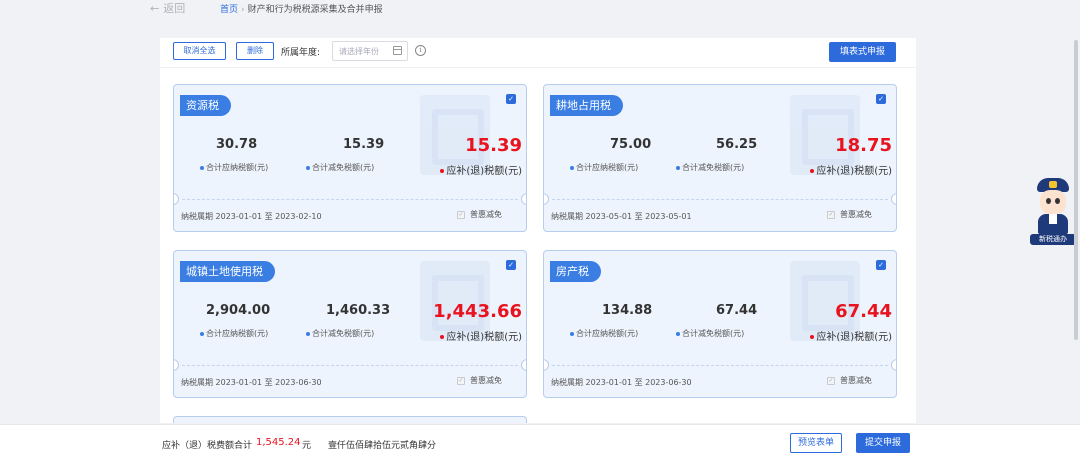 The image size is (1080, 460). I want to click on page-scrollbar, so click(1076, 190).